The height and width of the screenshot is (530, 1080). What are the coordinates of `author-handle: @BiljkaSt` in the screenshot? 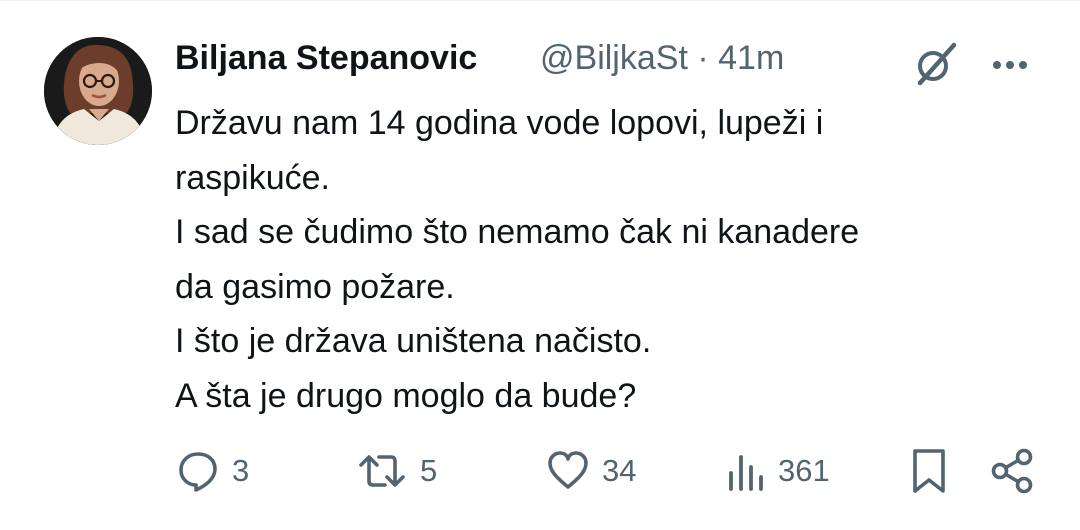 It's located at (614, 58).